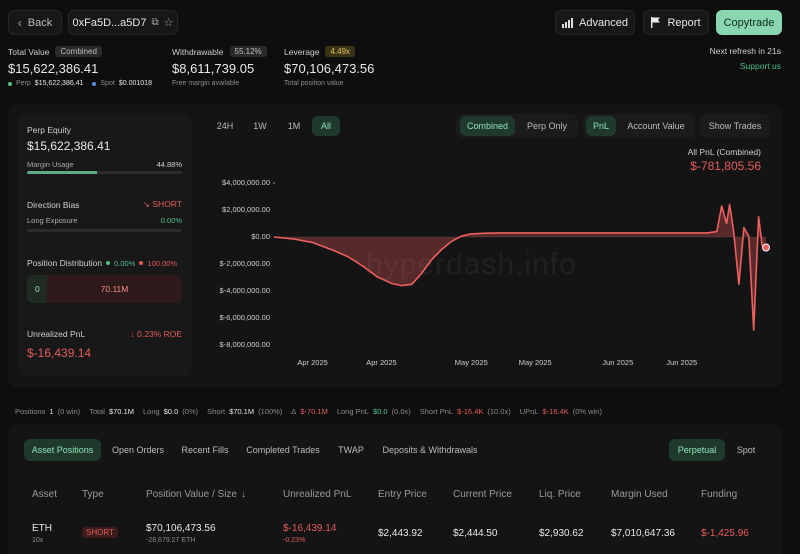  Describe the element at coordinates (30, 411) in the screenshot. I see `positions-label: Positions` at that location.